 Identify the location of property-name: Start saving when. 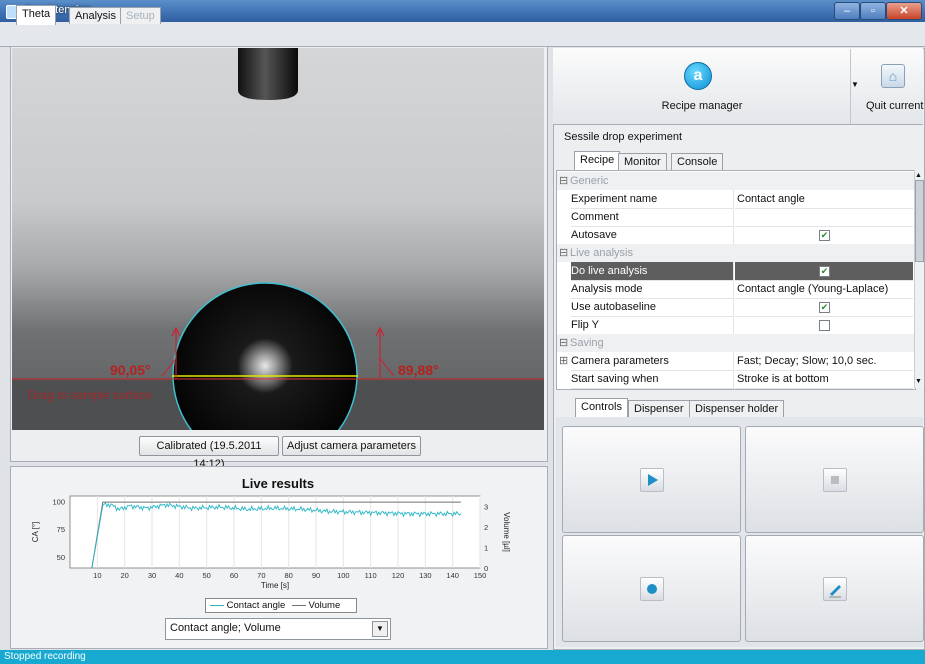
(652, 379).